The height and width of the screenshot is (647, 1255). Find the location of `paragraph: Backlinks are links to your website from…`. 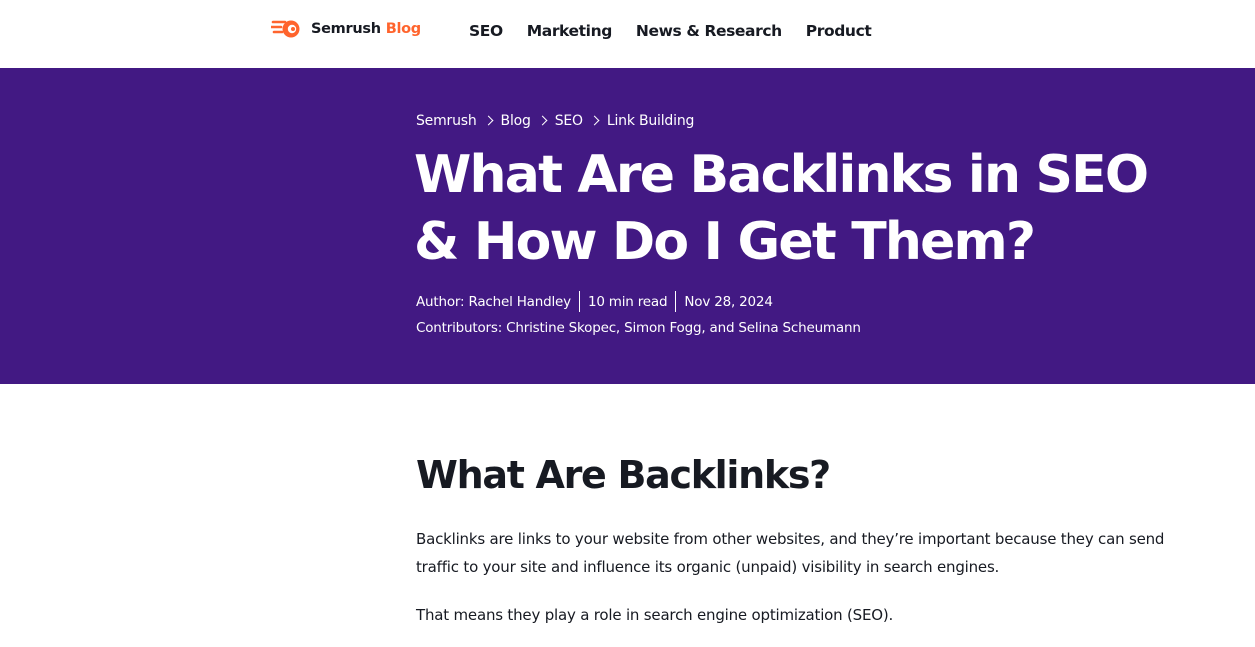

paragraph: Backlinks are links to your website from… is located at coordinates (790, 553).